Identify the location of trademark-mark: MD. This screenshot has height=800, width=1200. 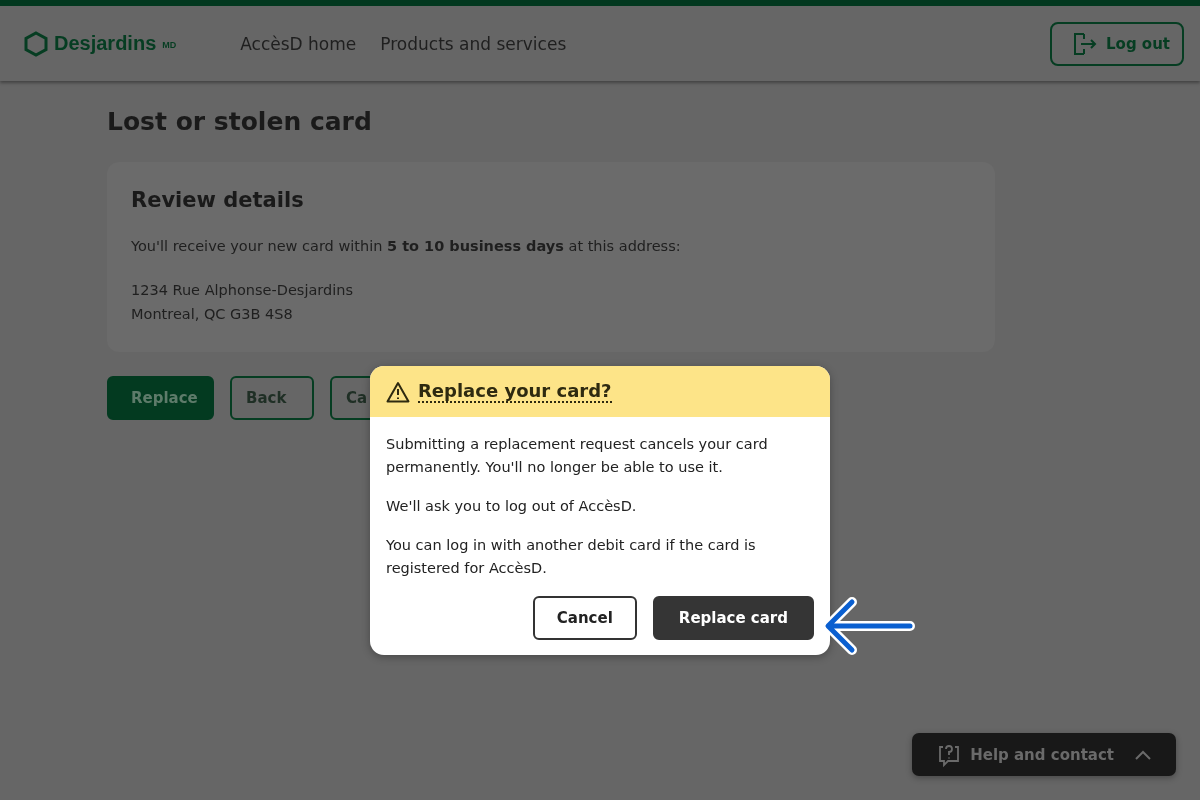
(169, 44).